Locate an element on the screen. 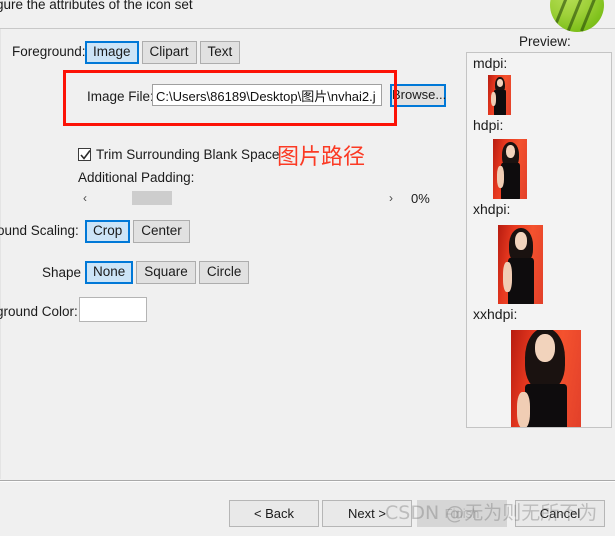  tab-clipart: Clipart is located at coordinates (169, 52).